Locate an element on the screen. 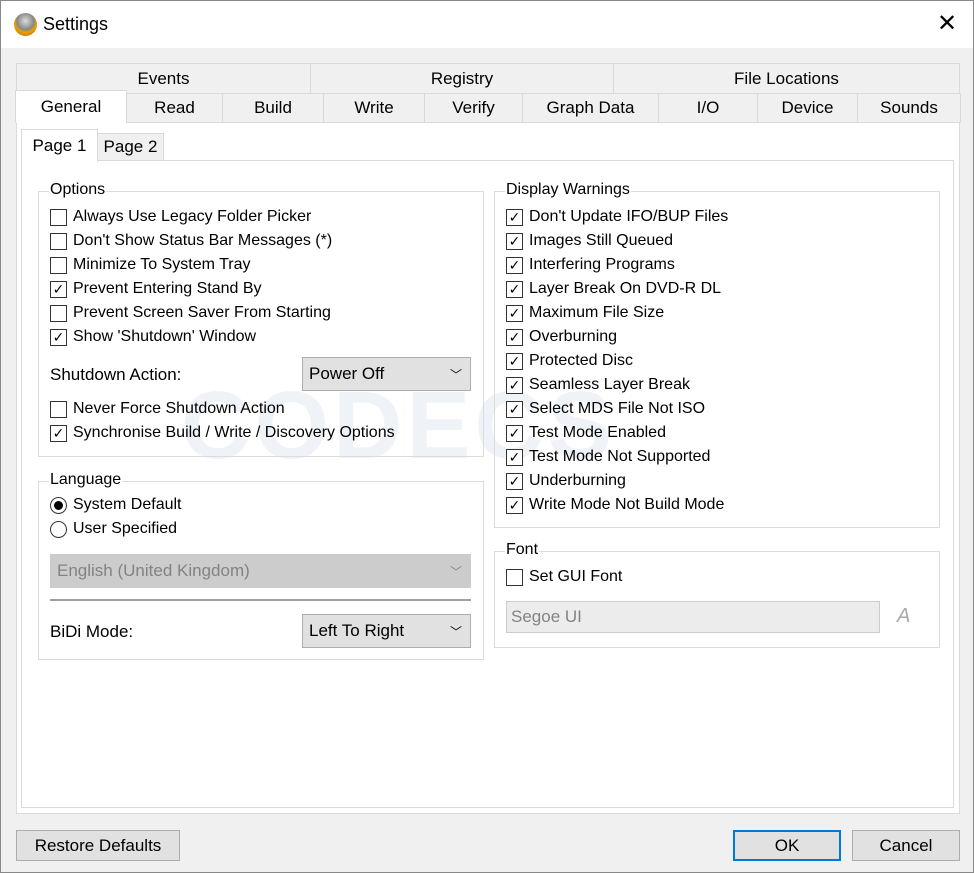 The height and width of the screenshot is (873, 974). tab-label: I/O is located at coordinates (708, 107).